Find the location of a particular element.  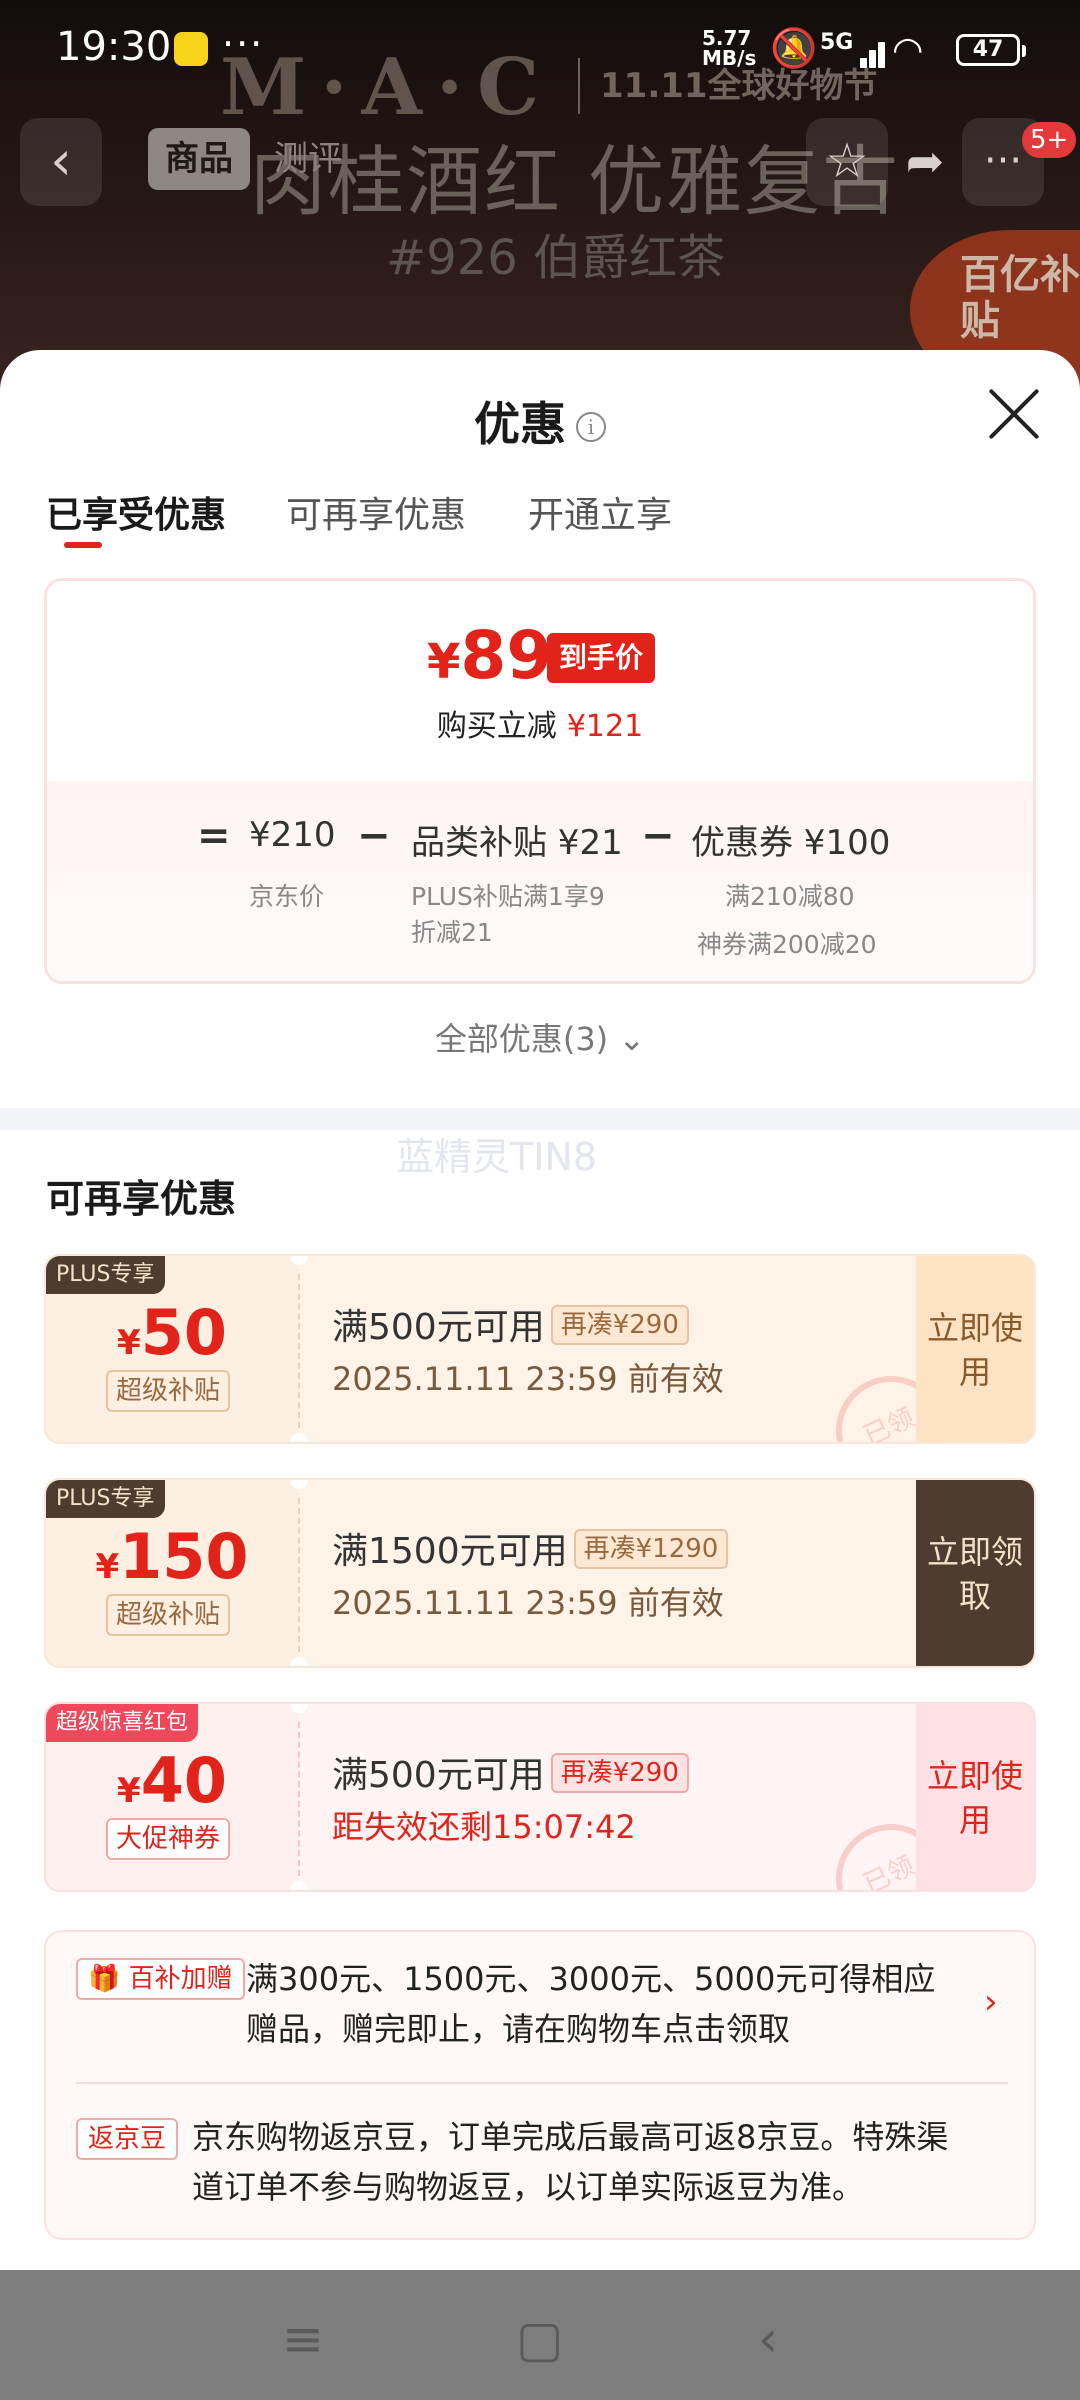

coupon-badge: 超级惊喜红包 is located at coordinates (122, 1723).